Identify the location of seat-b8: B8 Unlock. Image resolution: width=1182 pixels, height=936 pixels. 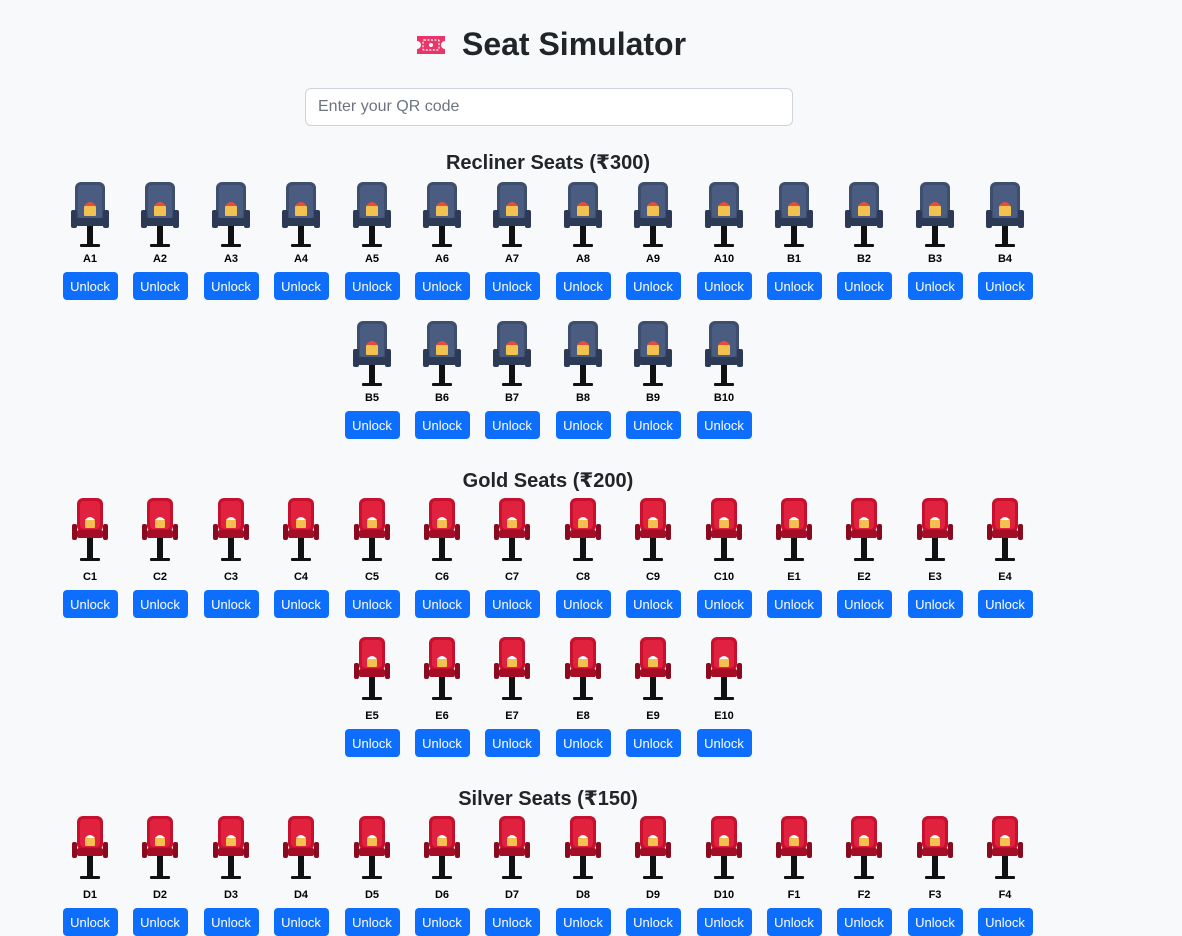
(583, 379).